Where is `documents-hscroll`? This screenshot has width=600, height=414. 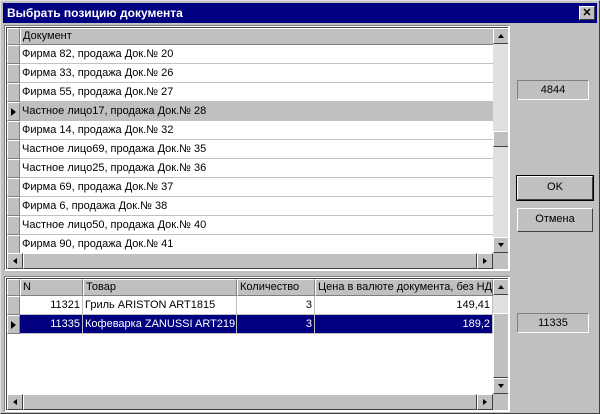
documents-hscroll is located at coordinates (250, 261).